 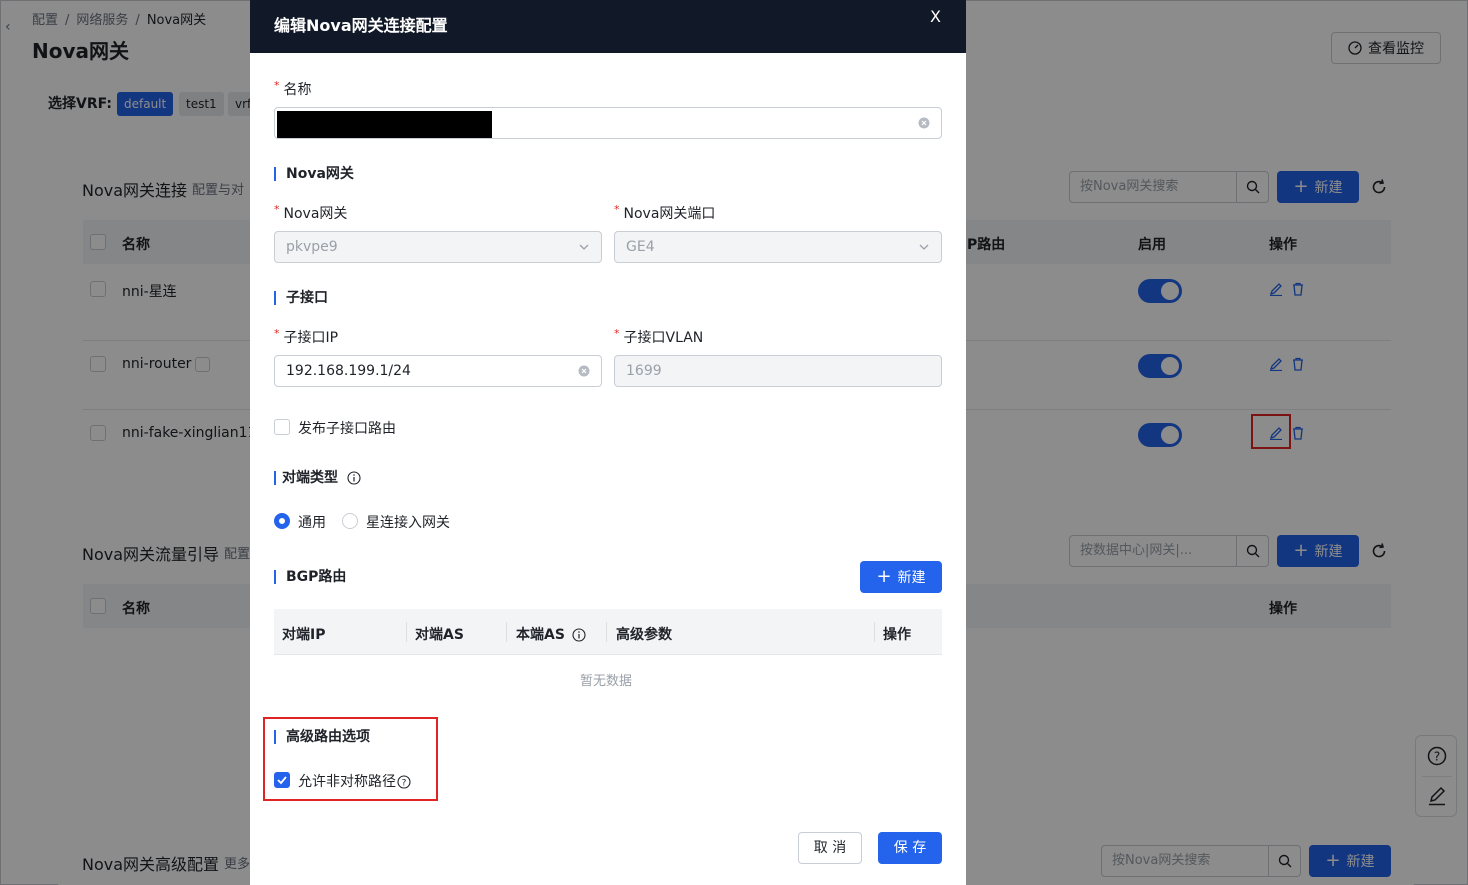 What do you see at coordinates (350, 759) in the screenshot?
I see `advanced-route-highlight-box` at bounding box center [350, 759].